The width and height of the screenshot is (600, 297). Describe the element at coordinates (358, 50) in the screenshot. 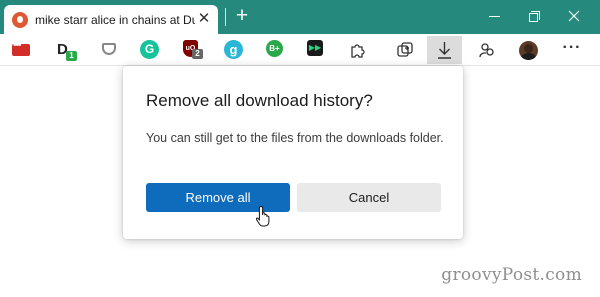

I see `extensions-puzzle-icon` at that location.